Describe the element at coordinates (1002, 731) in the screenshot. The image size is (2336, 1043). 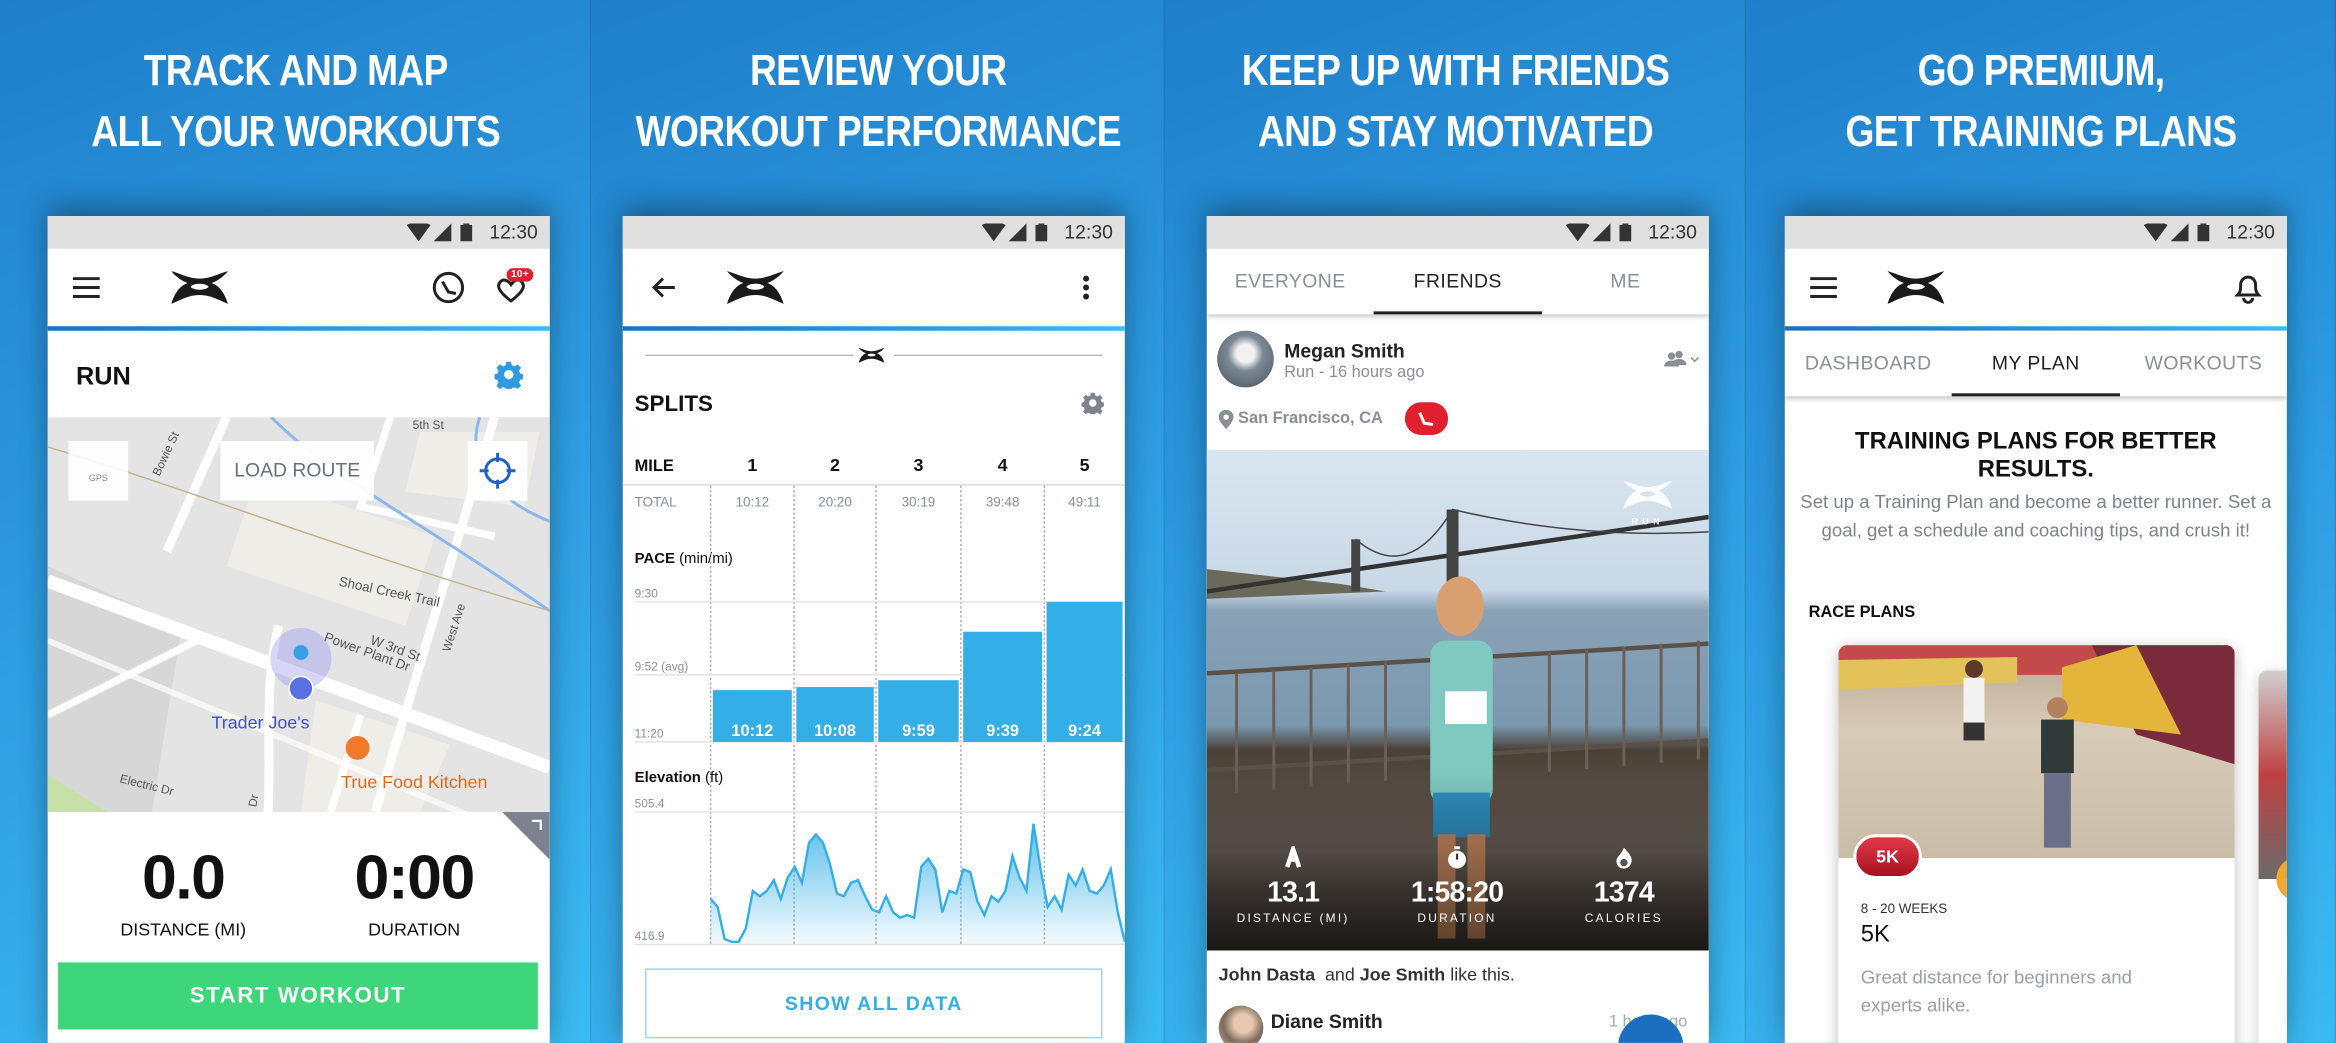
I see `bar-label: 9:39` at that location.